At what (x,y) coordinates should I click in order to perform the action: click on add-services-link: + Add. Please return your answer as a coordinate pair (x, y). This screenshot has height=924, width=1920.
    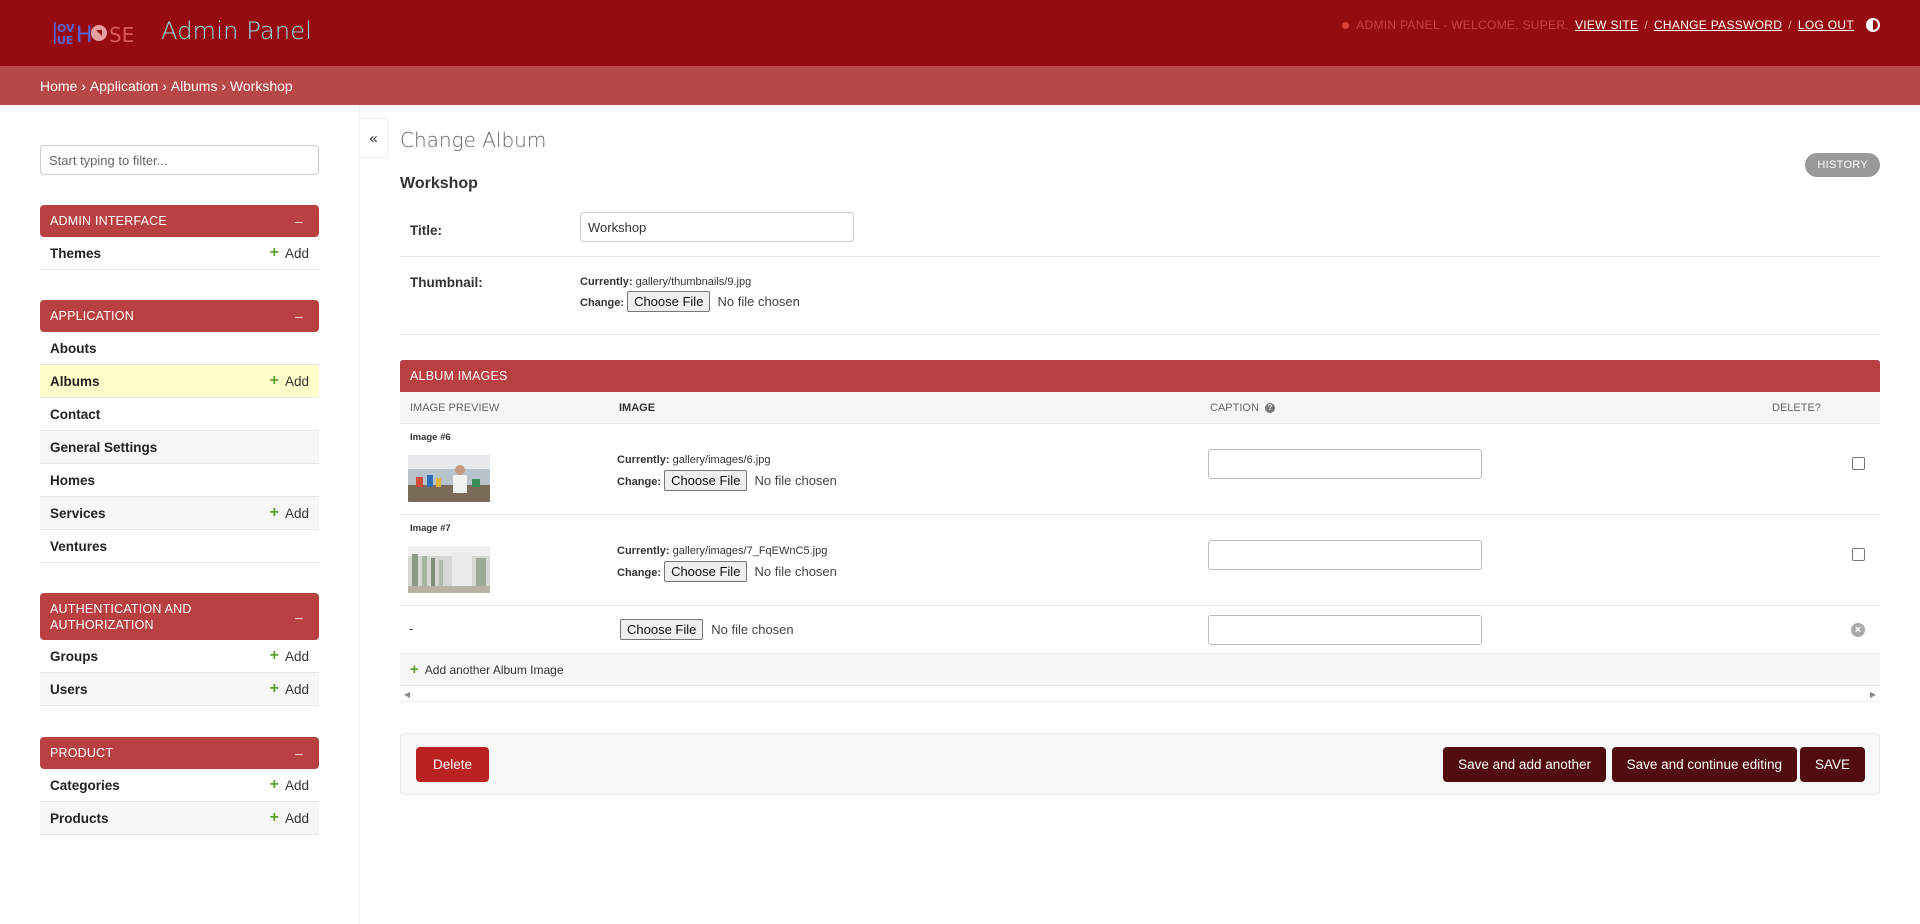
    Looking at the image, I should click on (289, 513).